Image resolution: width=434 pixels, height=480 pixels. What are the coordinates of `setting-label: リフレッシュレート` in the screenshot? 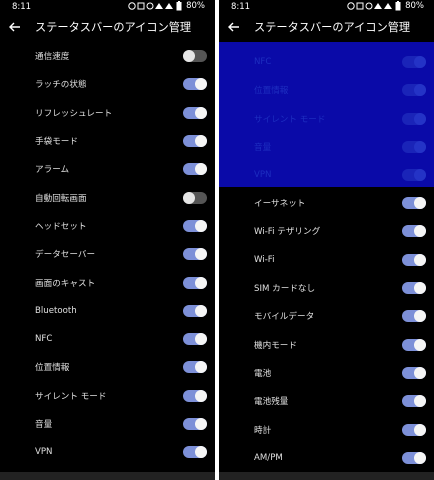 It's located at (74, 113).